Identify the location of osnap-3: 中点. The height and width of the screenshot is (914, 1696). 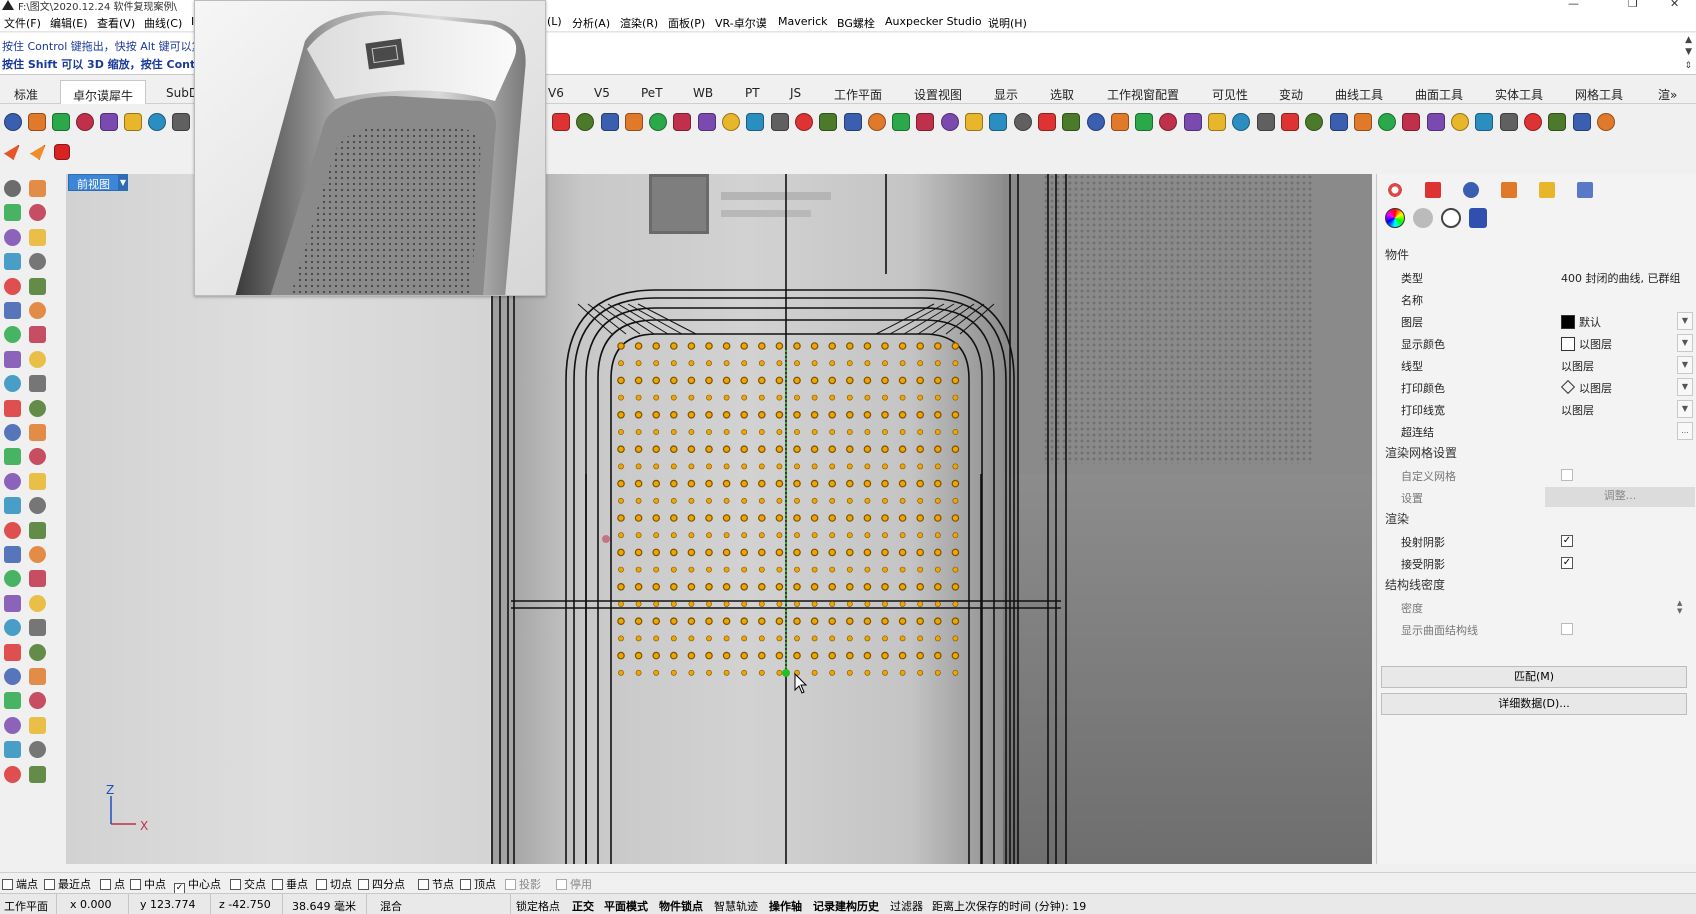
(148, 884).